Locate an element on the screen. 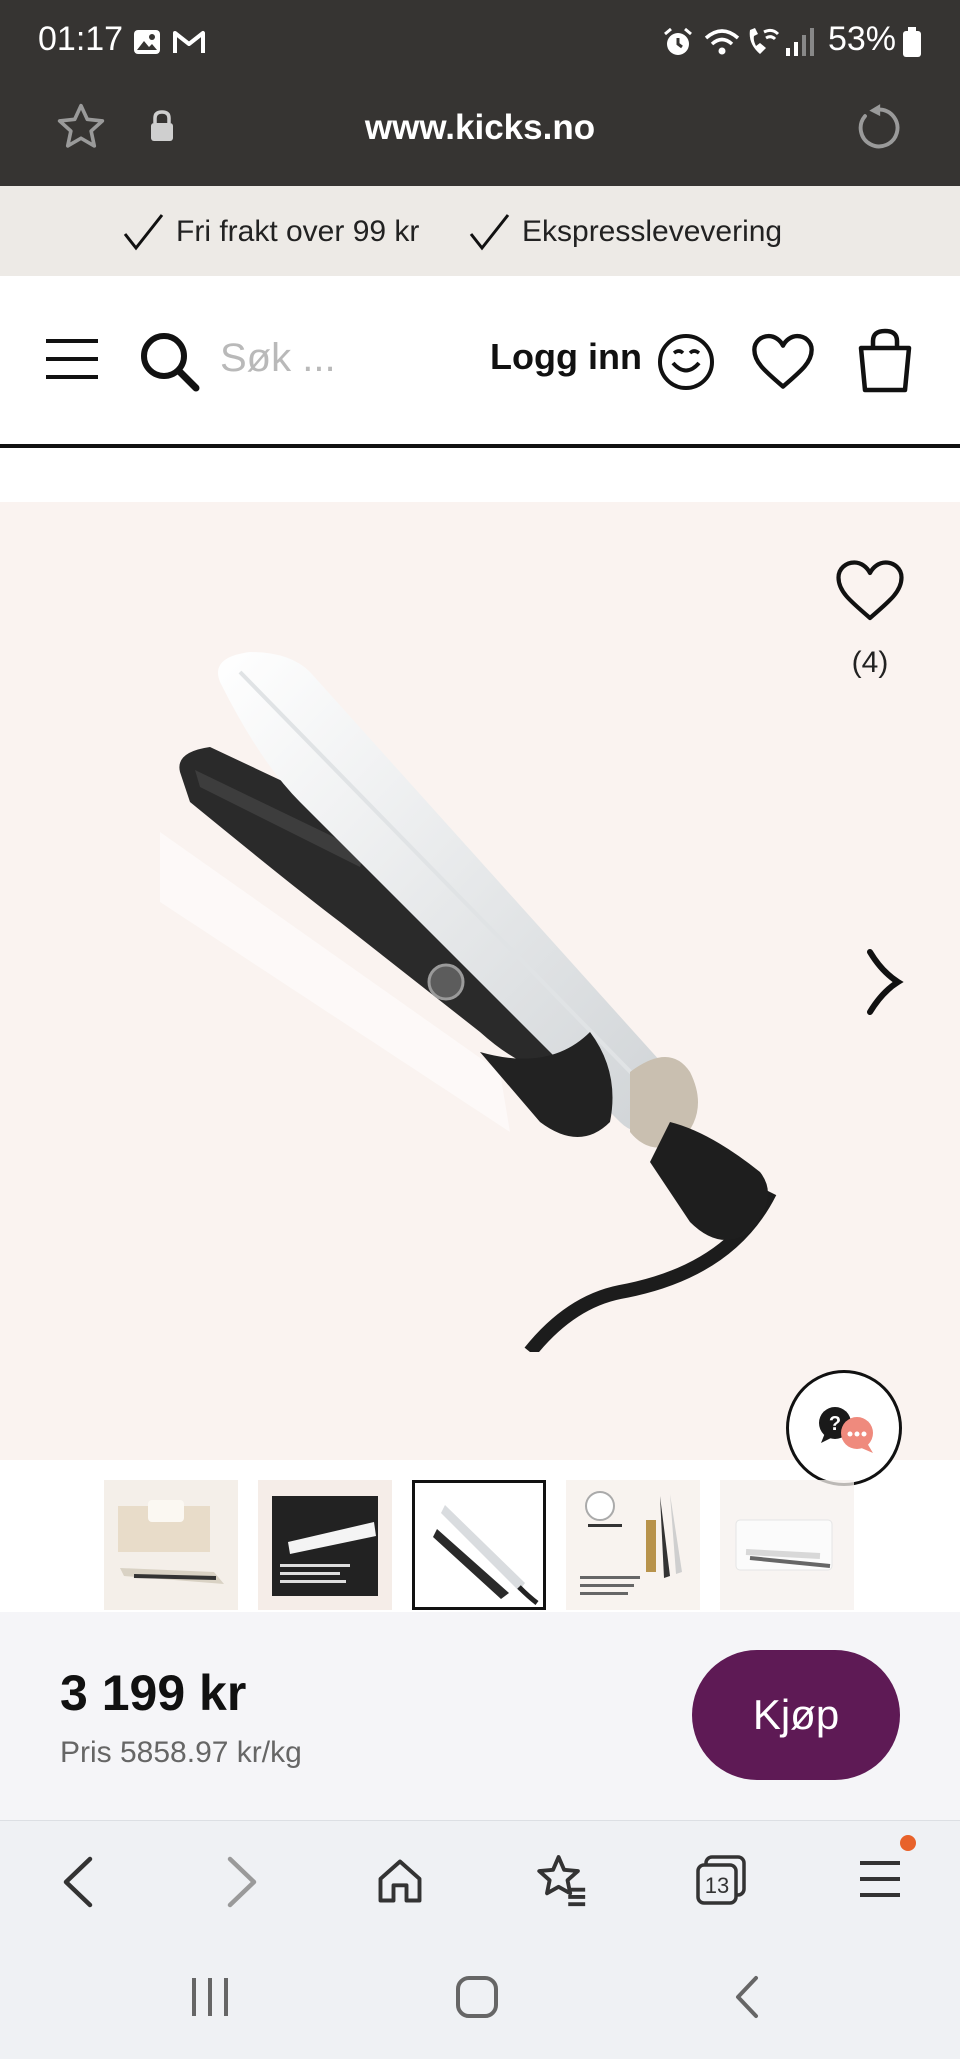 The height and width of the screenshot is (2059, 960). login-link: Logg inn is located at coordinates (566, 357).